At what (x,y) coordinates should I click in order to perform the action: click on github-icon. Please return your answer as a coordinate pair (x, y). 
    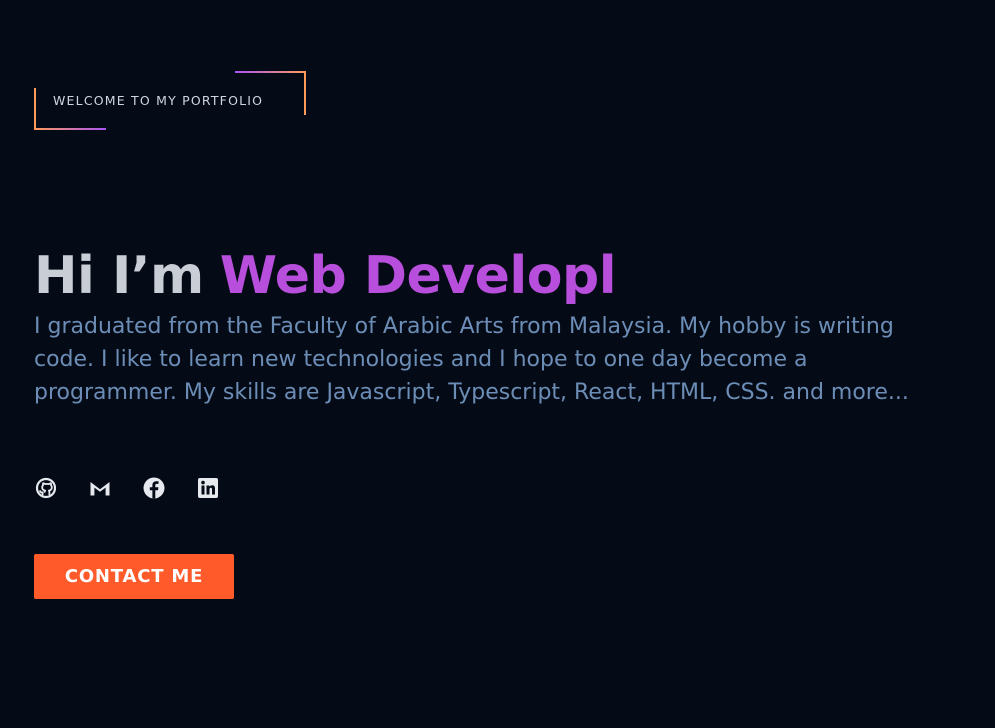
    Looking at the image, I should click on (46, 488).